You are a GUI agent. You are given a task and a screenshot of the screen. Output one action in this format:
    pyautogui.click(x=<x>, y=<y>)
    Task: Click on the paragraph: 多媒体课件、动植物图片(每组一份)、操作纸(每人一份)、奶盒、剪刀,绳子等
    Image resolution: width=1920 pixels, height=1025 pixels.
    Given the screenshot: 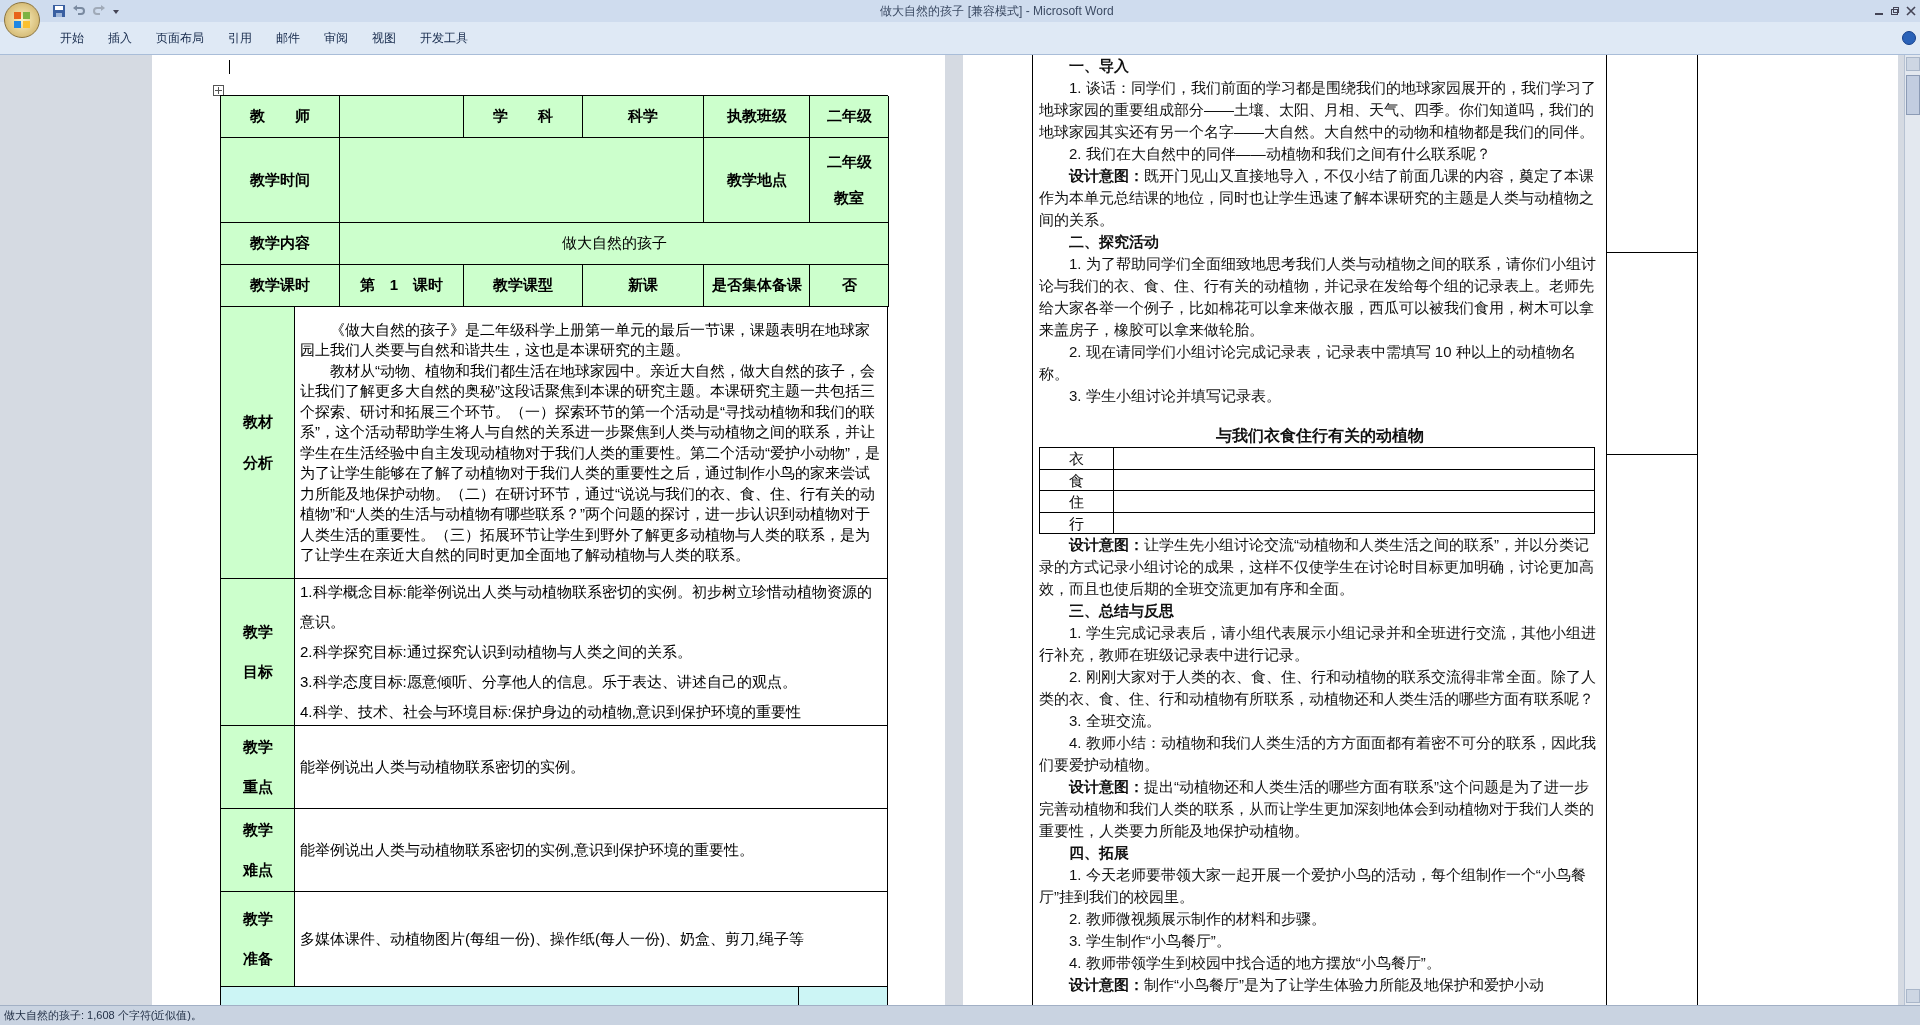 What is the action you would take?
    pyautogui.click(x=553, y=939)
    